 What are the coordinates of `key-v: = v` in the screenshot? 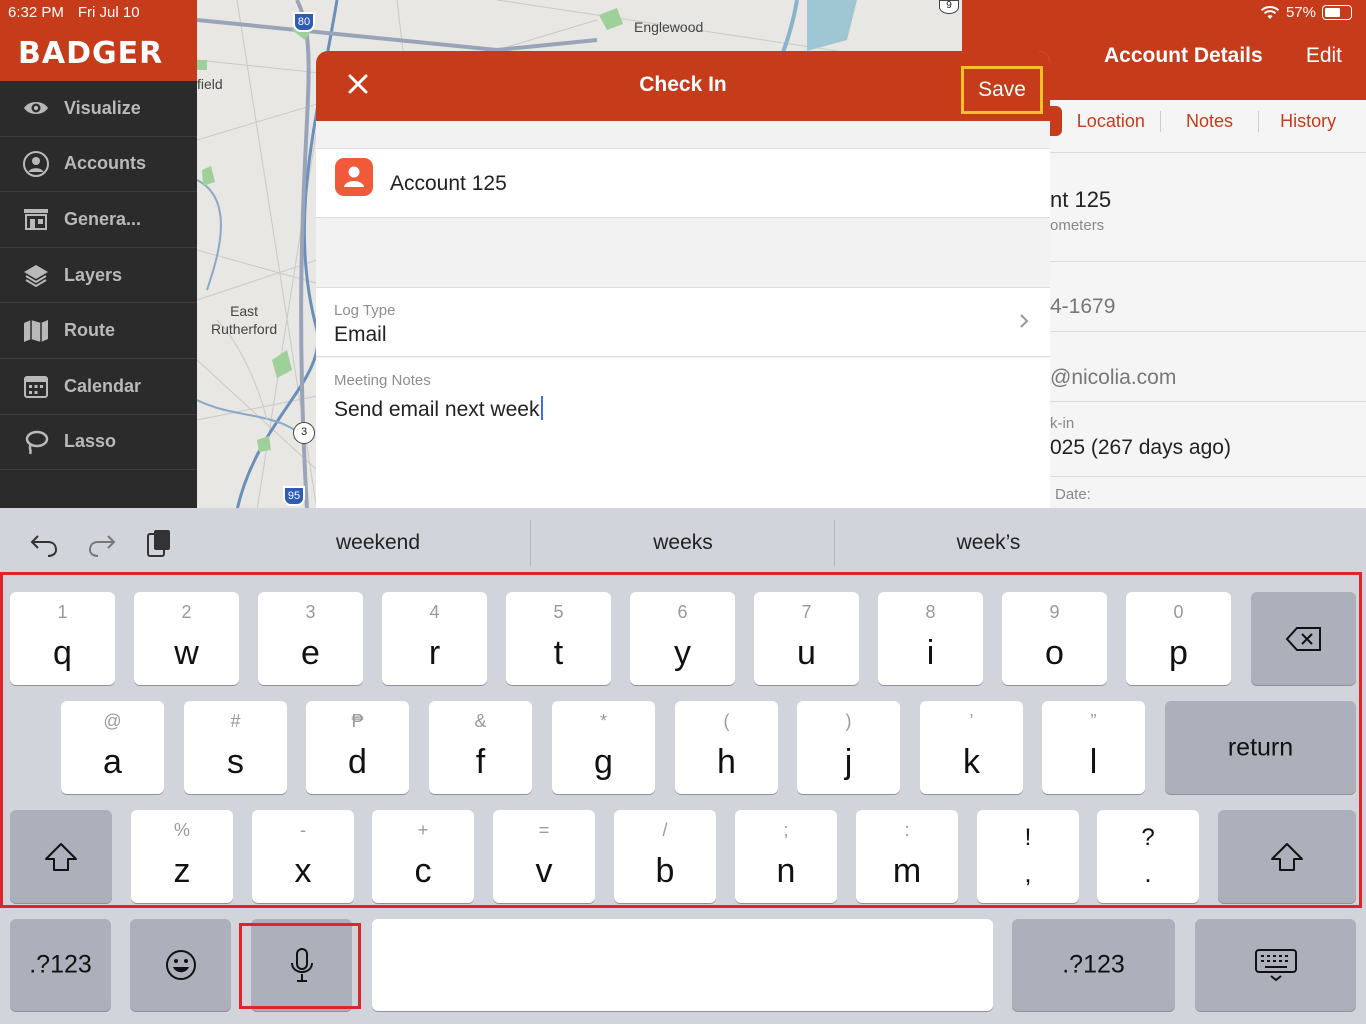 It's located at (544, 856).